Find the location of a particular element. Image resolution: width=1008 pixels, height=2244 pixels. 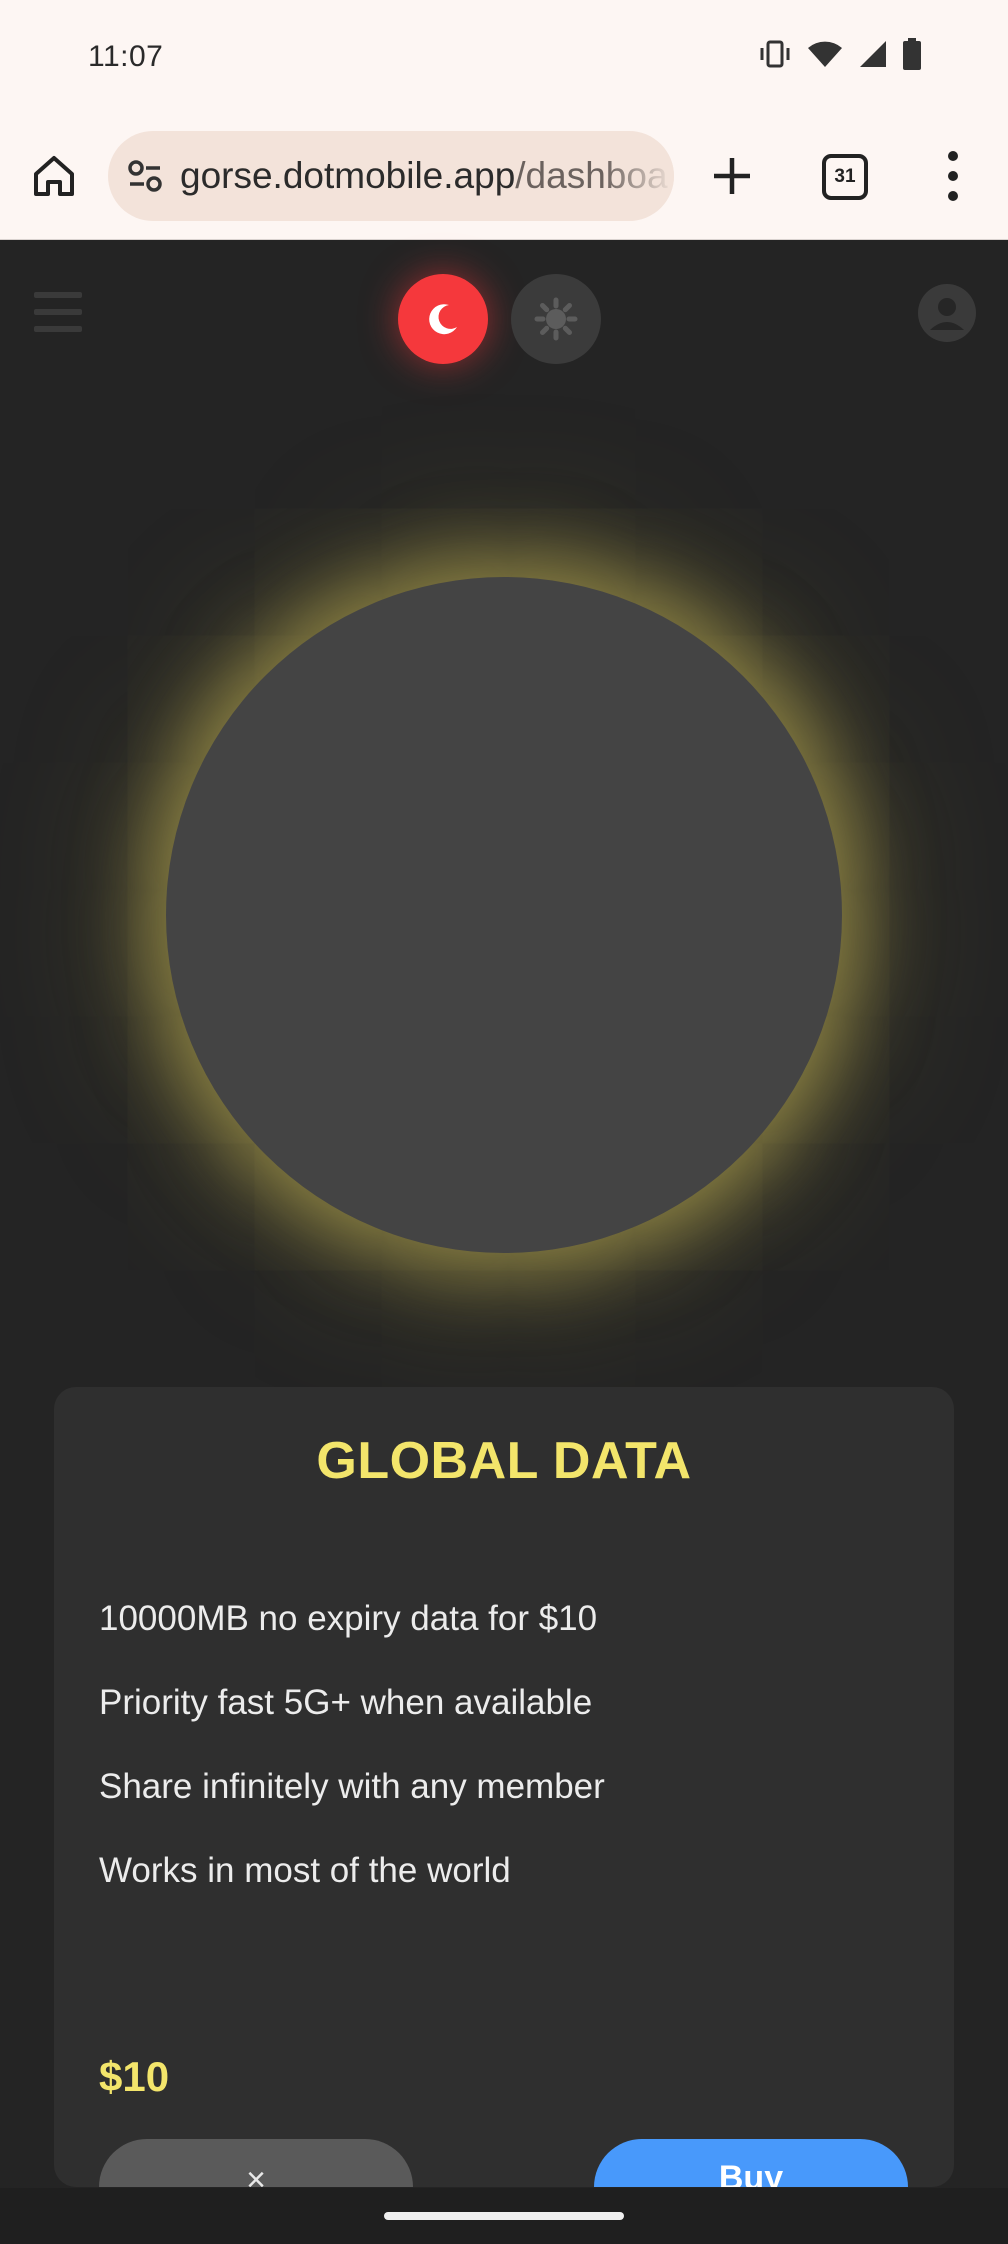

feature-item: 10000MB no expiry data for $10 is located at coordinates (348, 1618).